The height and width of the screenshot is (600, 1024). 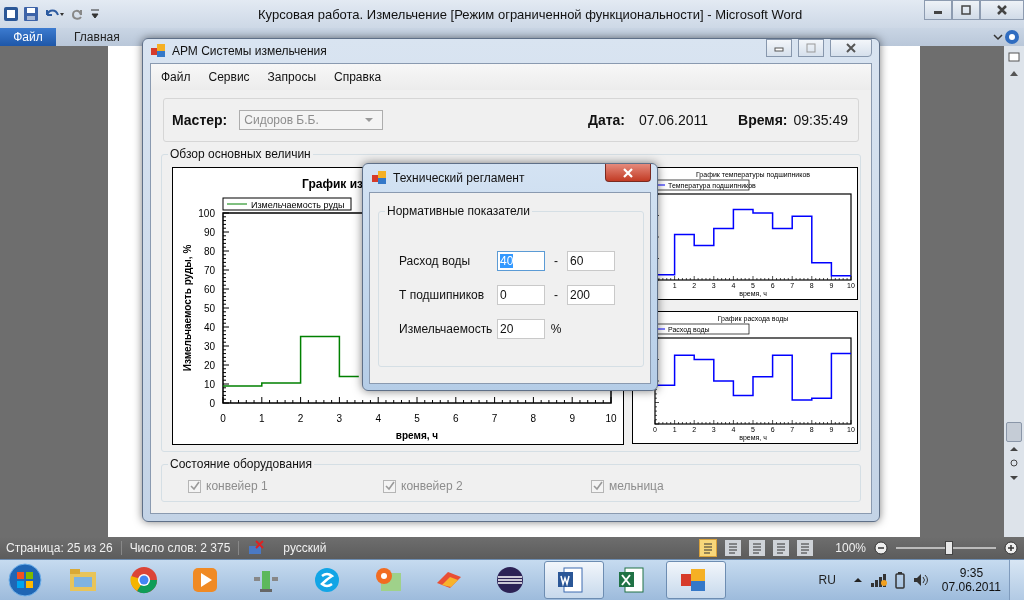 I want to click on tick-label: 6, so click(x=456, y=418).